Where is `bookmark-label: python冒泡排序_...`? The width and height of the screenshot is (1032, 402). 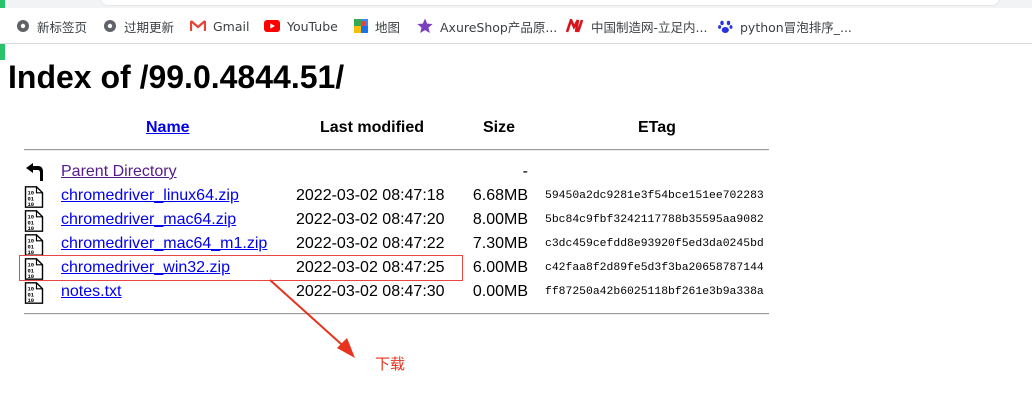 bookmark-label: python冒泡排序_... is located at coordinates (796, 27).